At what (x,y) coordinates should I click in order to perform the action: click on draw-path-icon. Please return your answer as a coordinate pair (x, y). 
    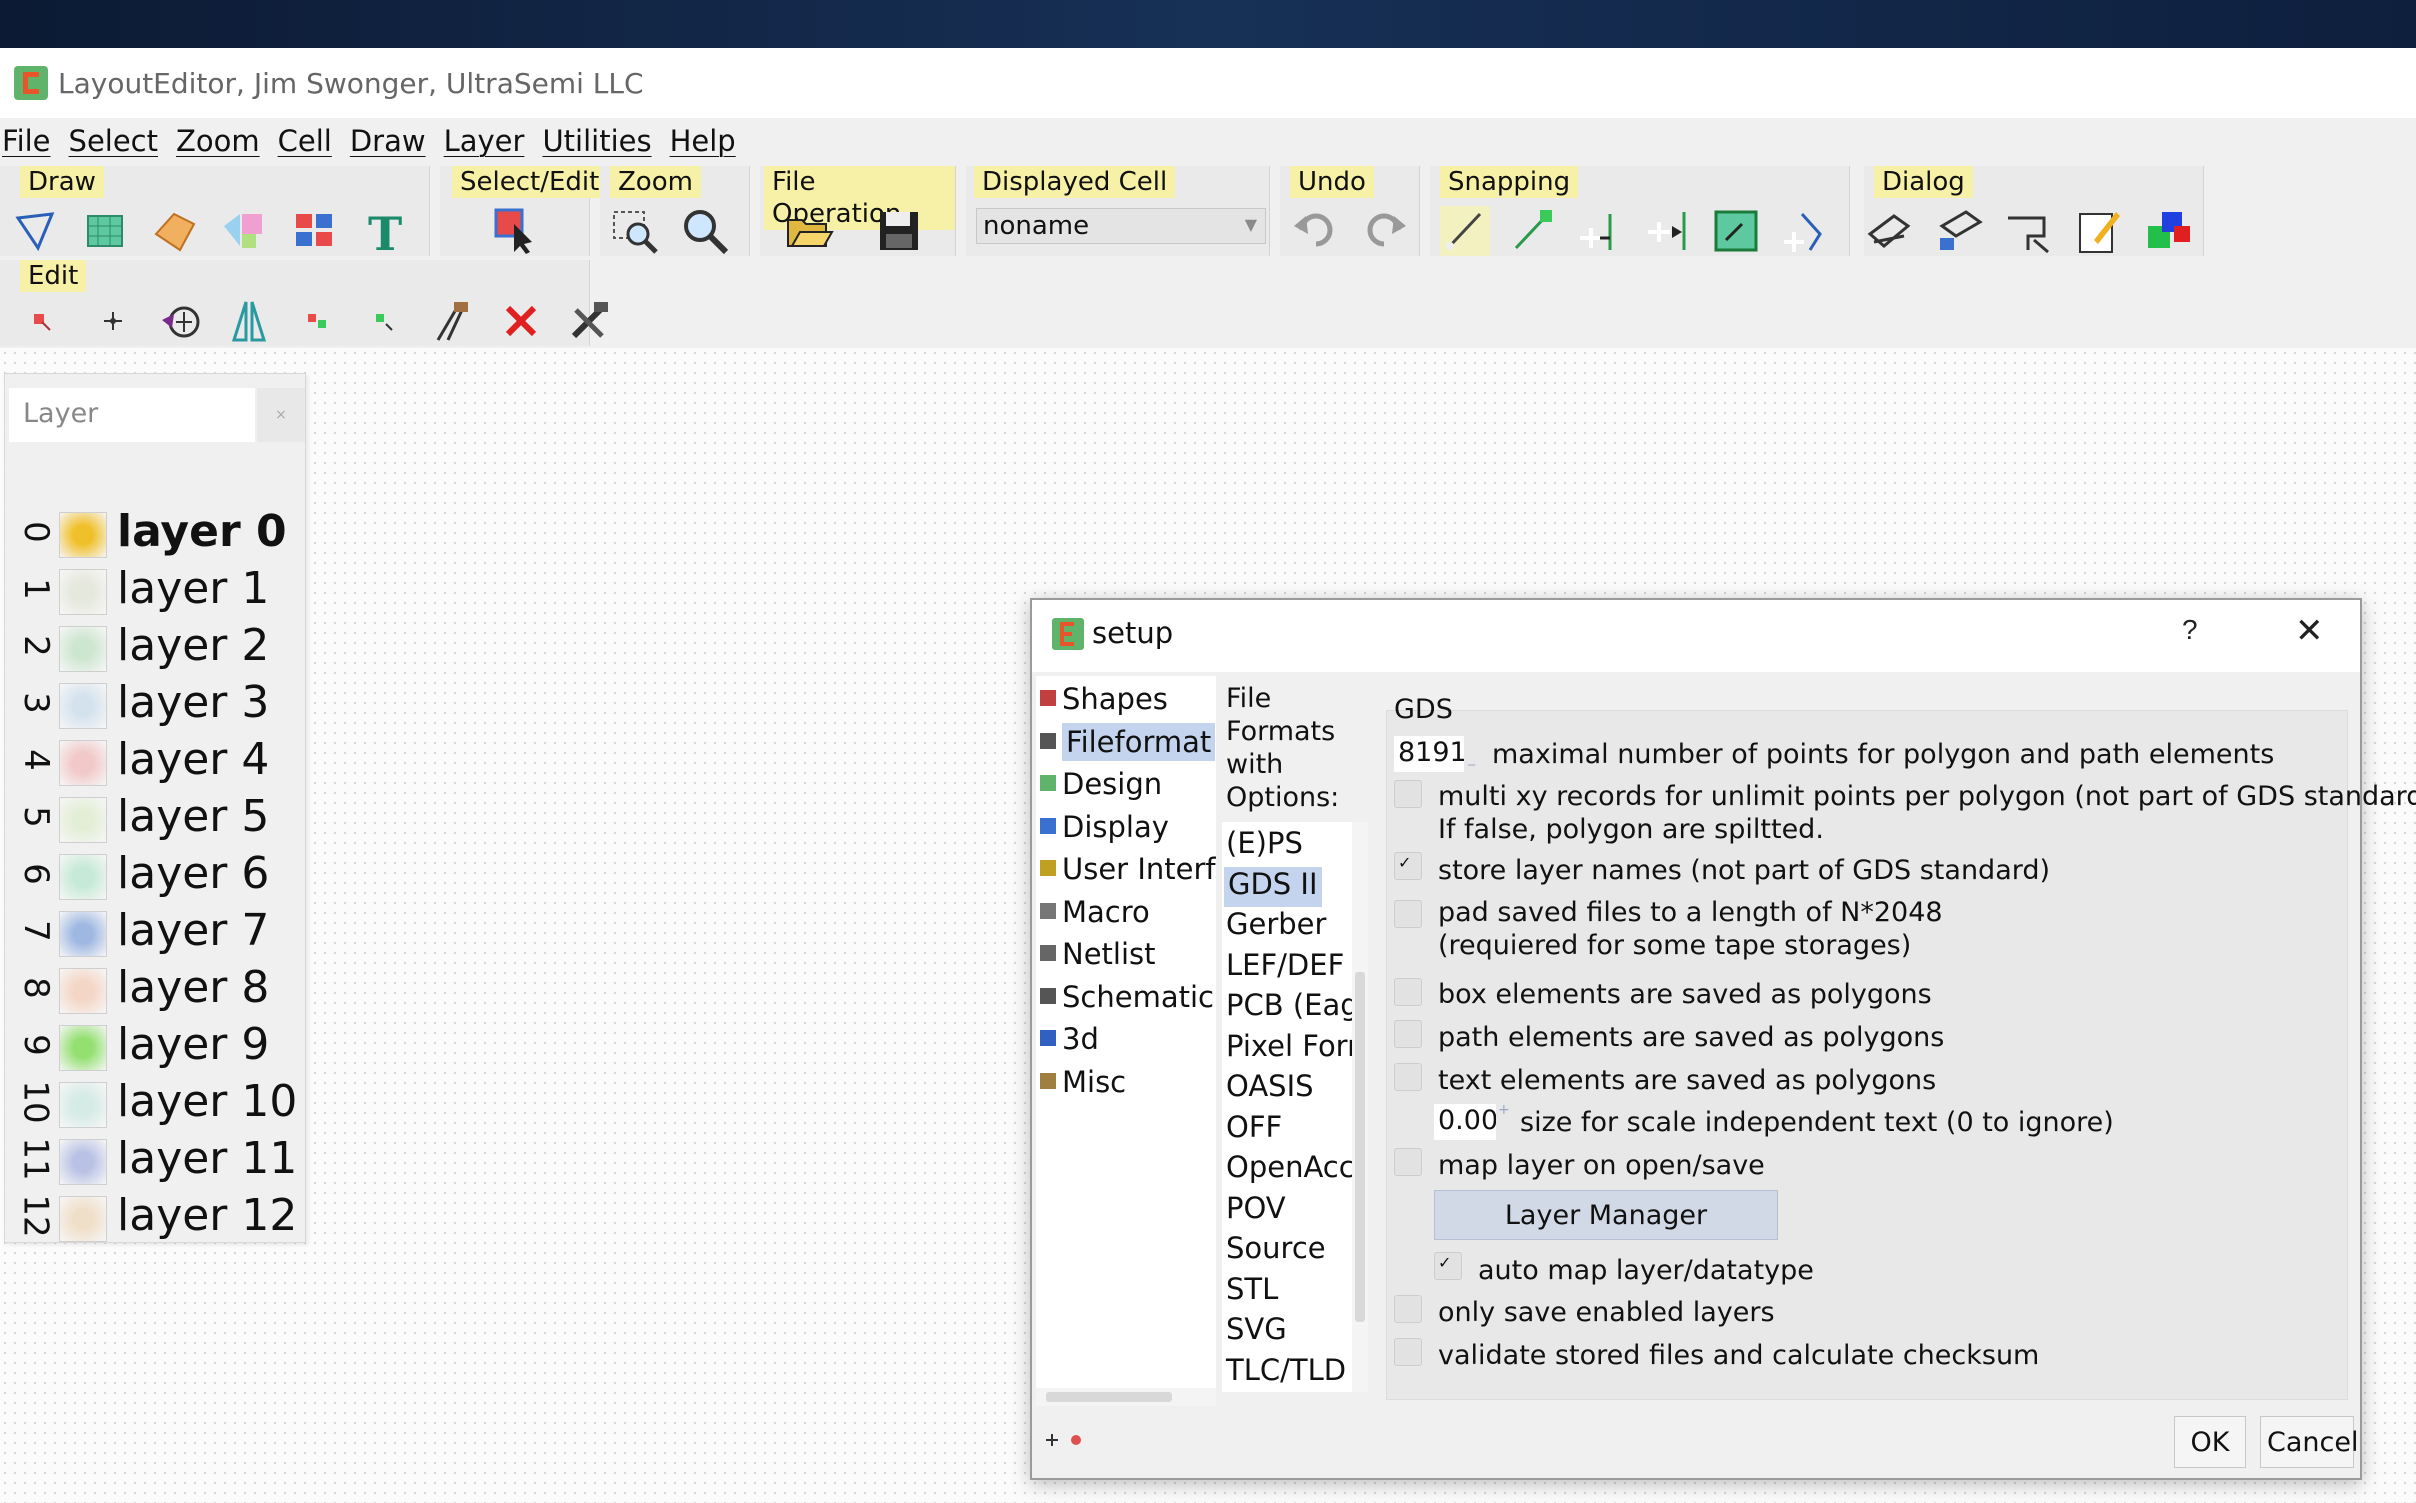
    Looking at the image, I should click on (175, 231).